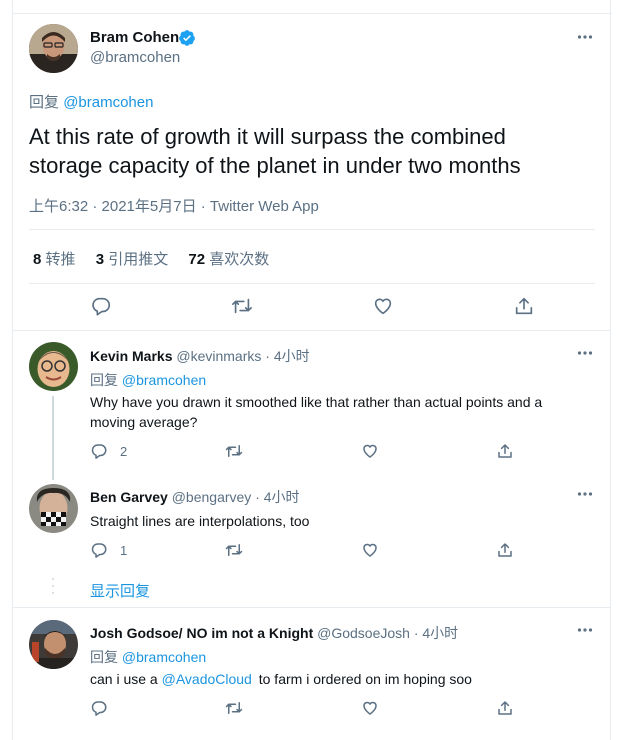 The width and height of the screenshot is (639, 740). What do you see at coordinates (124, 550) in the screenshot?
I see `reply-count: 1` at bounding box center [124, 550].